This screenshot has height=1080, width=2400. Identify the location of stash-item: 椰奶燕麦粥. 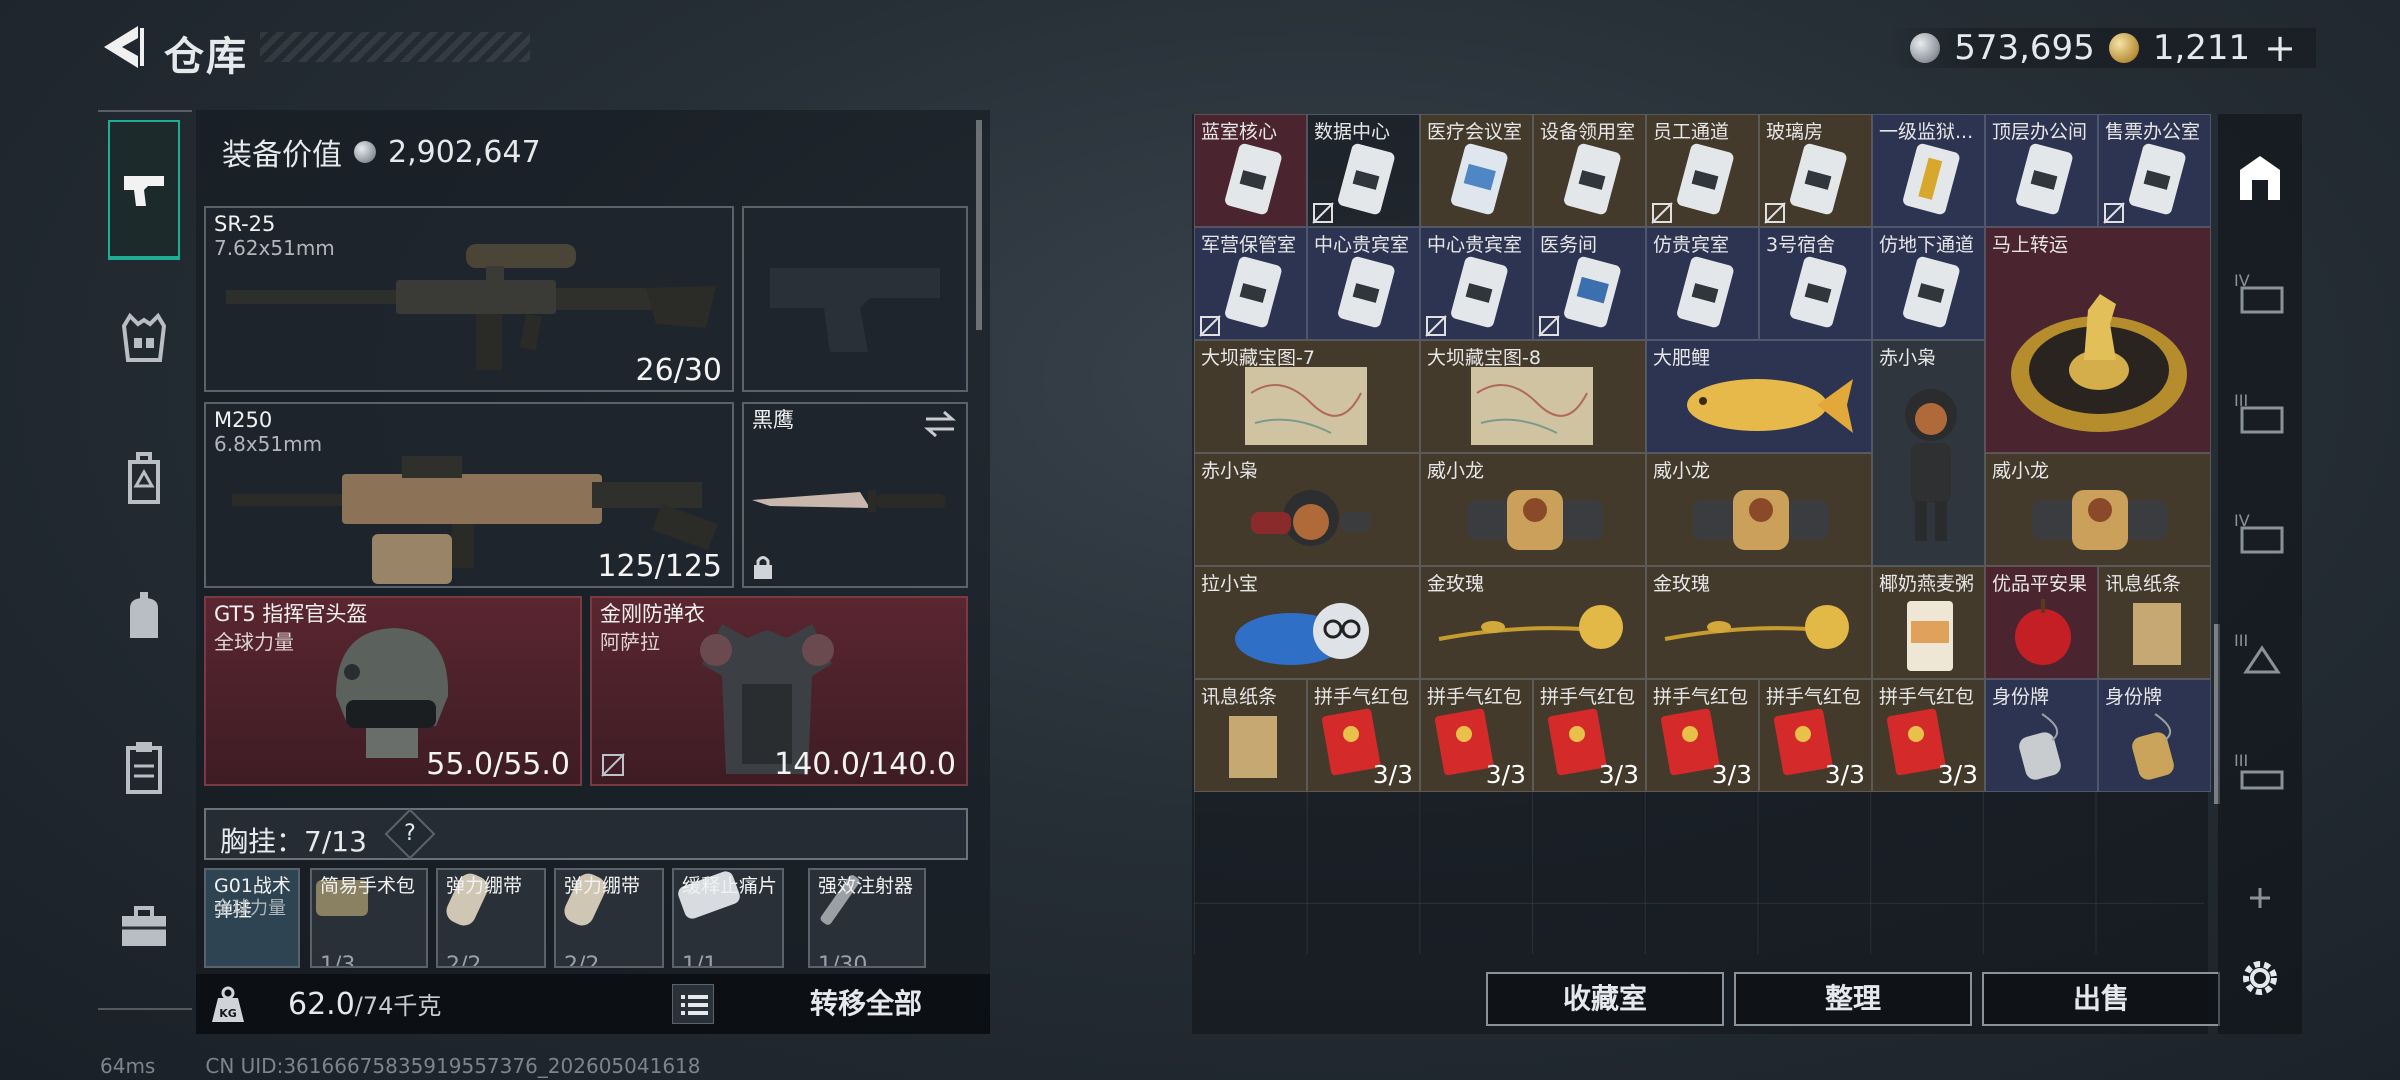
(1928, 622).